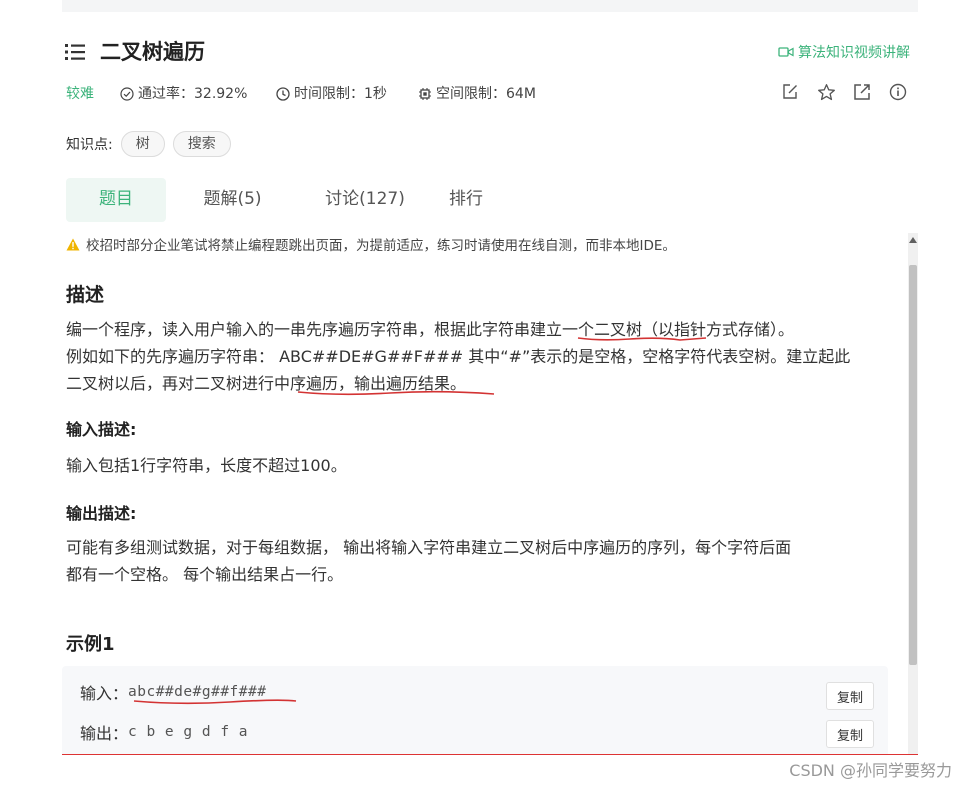  What do you see at coordinates (127, 94) in the screenshot?
I see `check-circle-icon` at bounding box center [127, 94].